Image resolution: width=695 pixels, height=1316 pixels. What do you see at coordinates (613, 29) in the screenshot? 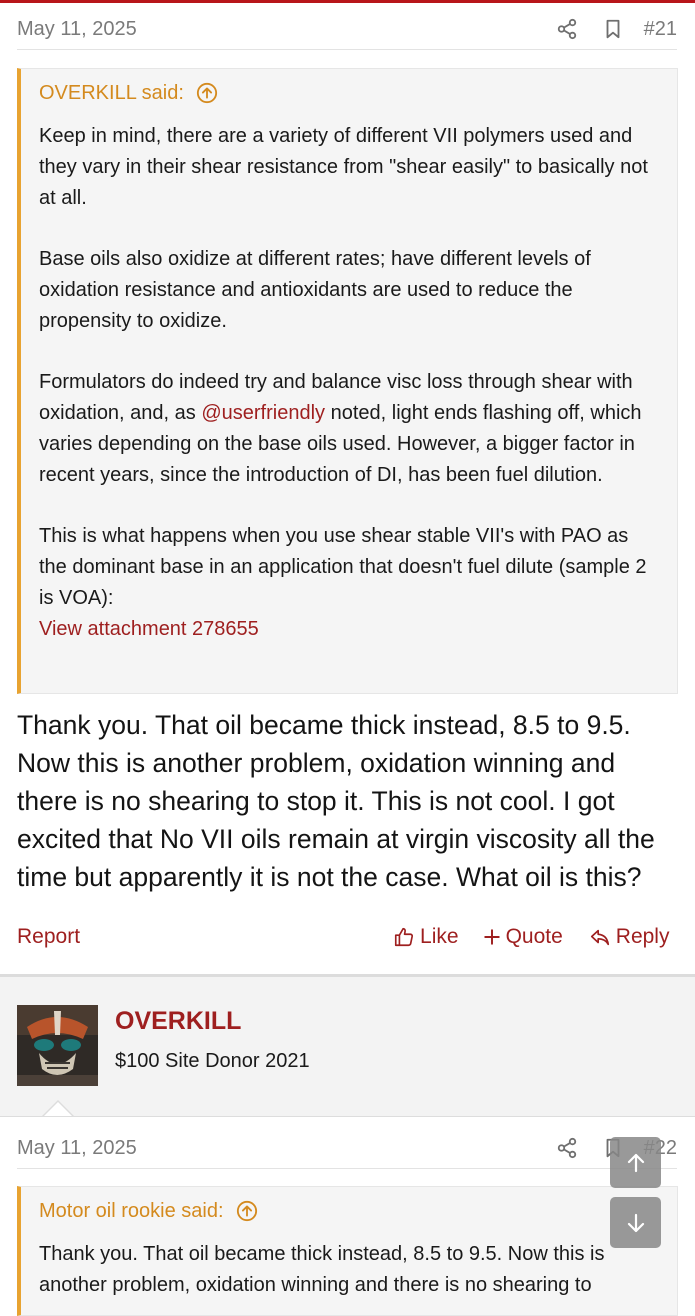
I see `bookmark-icon` at bounding box center [613, 29].